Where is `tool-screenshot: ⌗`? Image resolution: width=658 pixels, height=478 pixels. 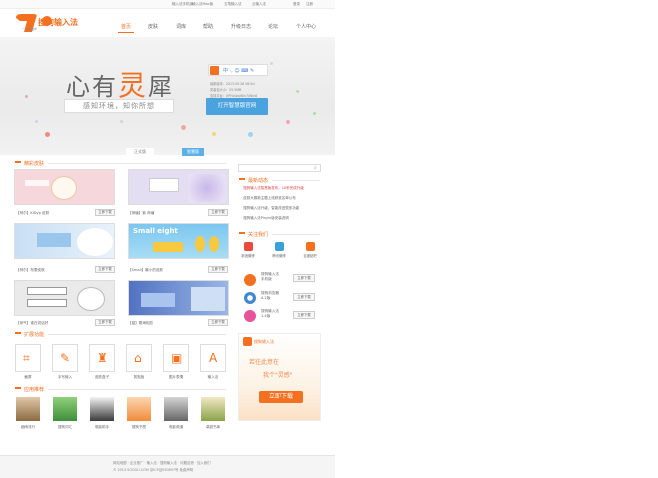 tool-screenshot: ⌗ is located at coordinates (28, 358).